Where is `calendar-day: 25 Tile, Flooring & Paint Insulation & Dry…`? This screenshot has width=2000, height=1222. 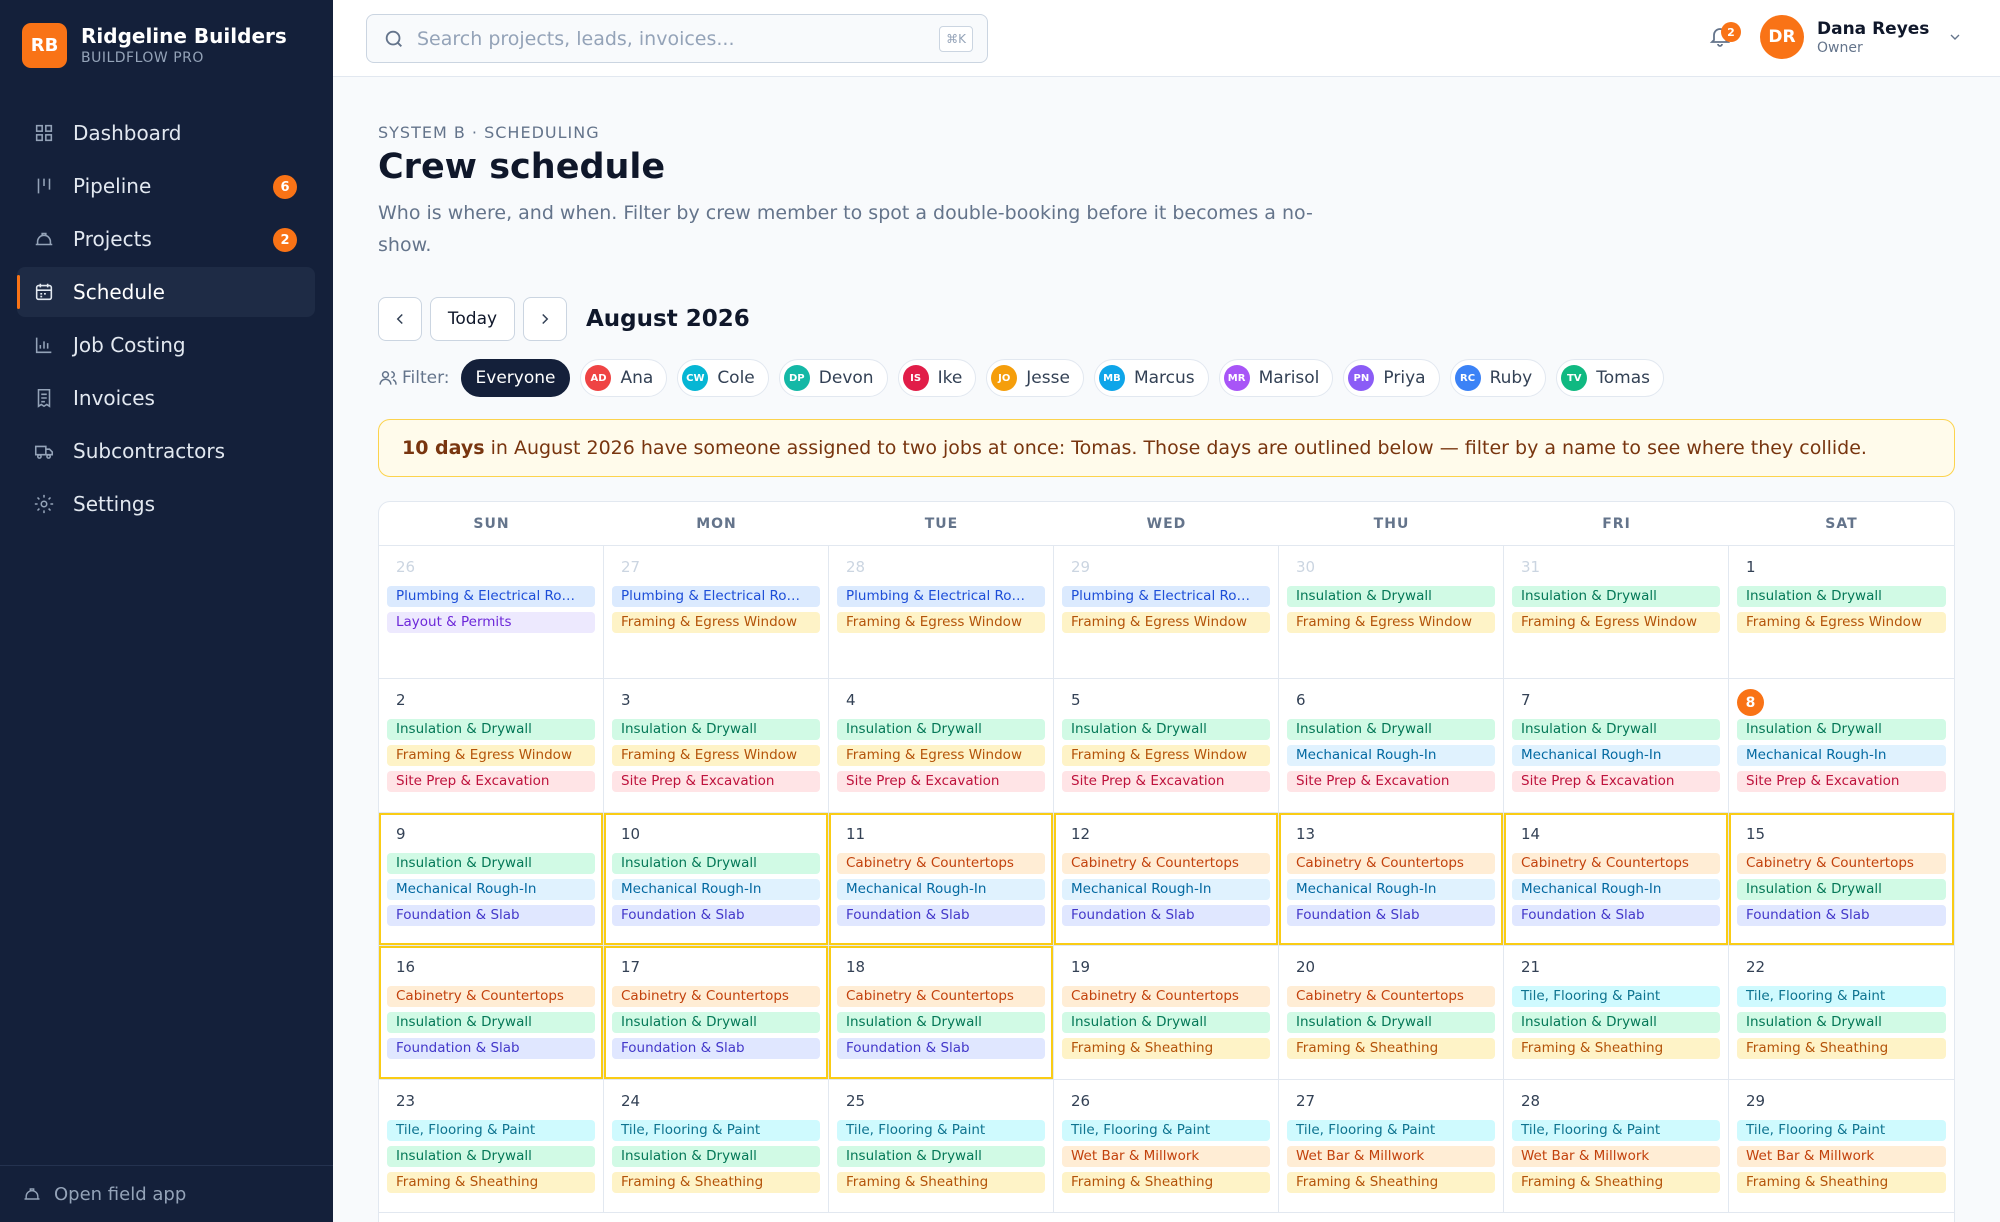
calendar-day: 25 Tile, Flooring & Paint Insulation & Dry… is located at coordinates (941, 1146).